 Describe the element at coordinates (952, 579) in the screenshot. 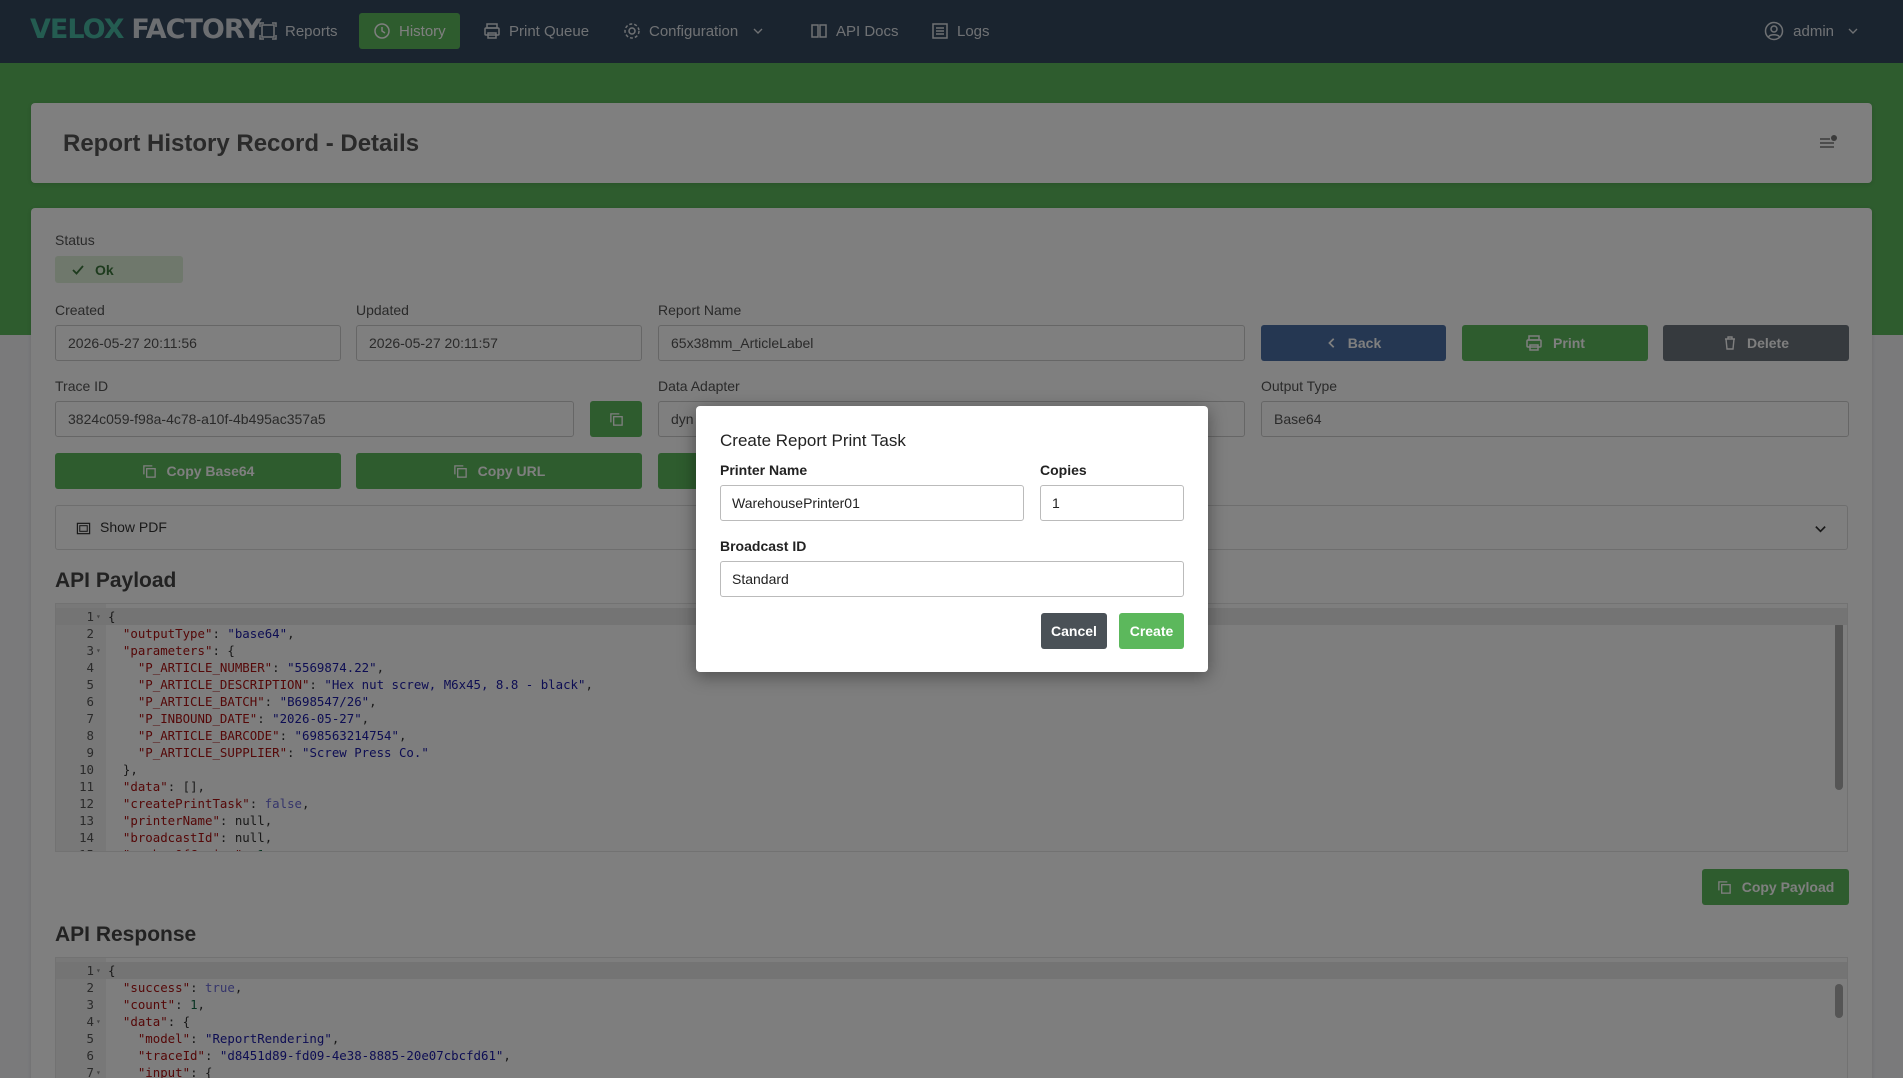

I see `broadcast-id-input: Standard` at that location.